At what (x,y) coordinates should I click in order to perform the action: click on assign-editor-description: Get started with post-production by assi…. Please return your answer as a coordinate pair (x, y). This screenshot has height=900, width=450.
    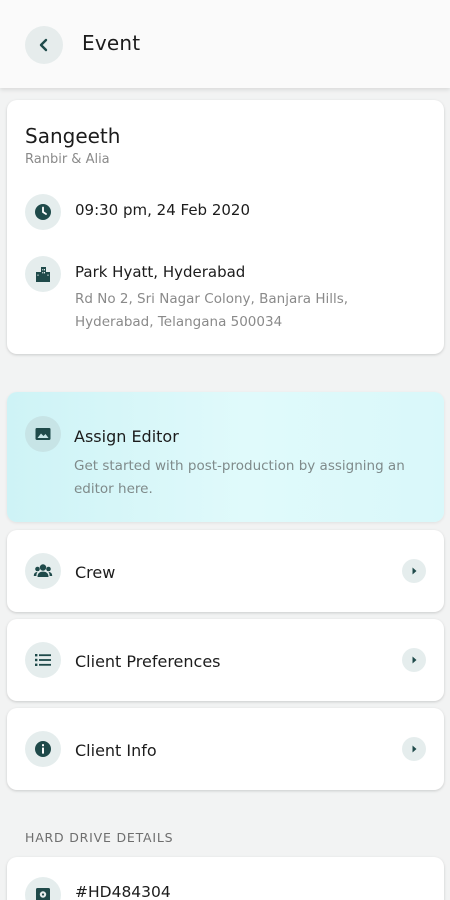
    Looking at the image, I should click on (239, 477).